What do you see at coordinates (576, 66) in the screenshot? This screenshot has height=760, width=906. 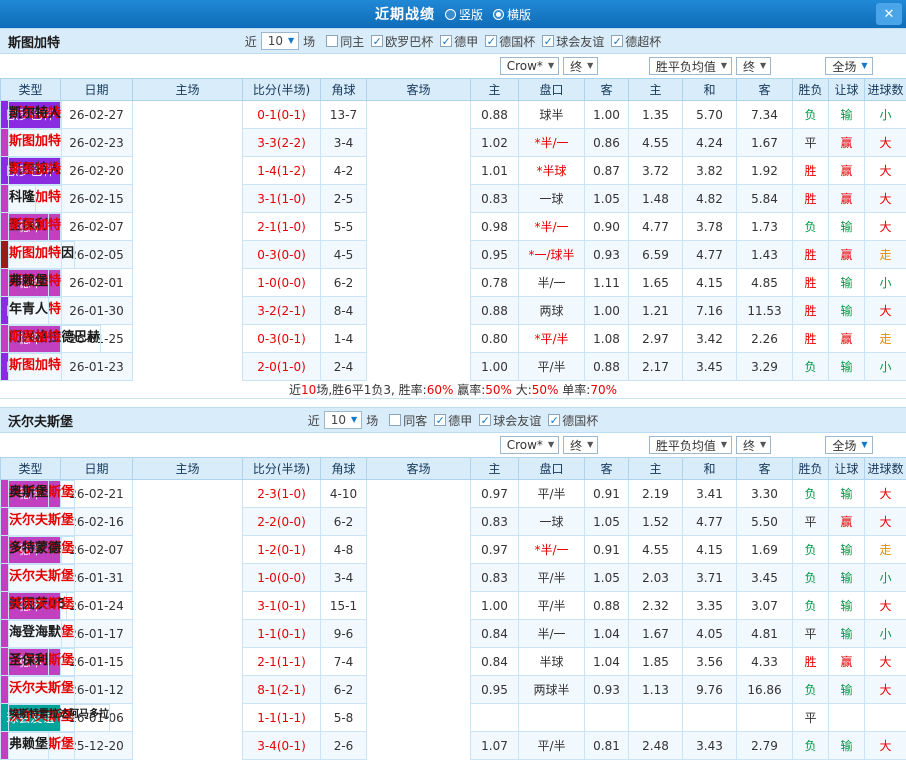 I see `odds-stage-value: 终` at bounding box center [576, 66].